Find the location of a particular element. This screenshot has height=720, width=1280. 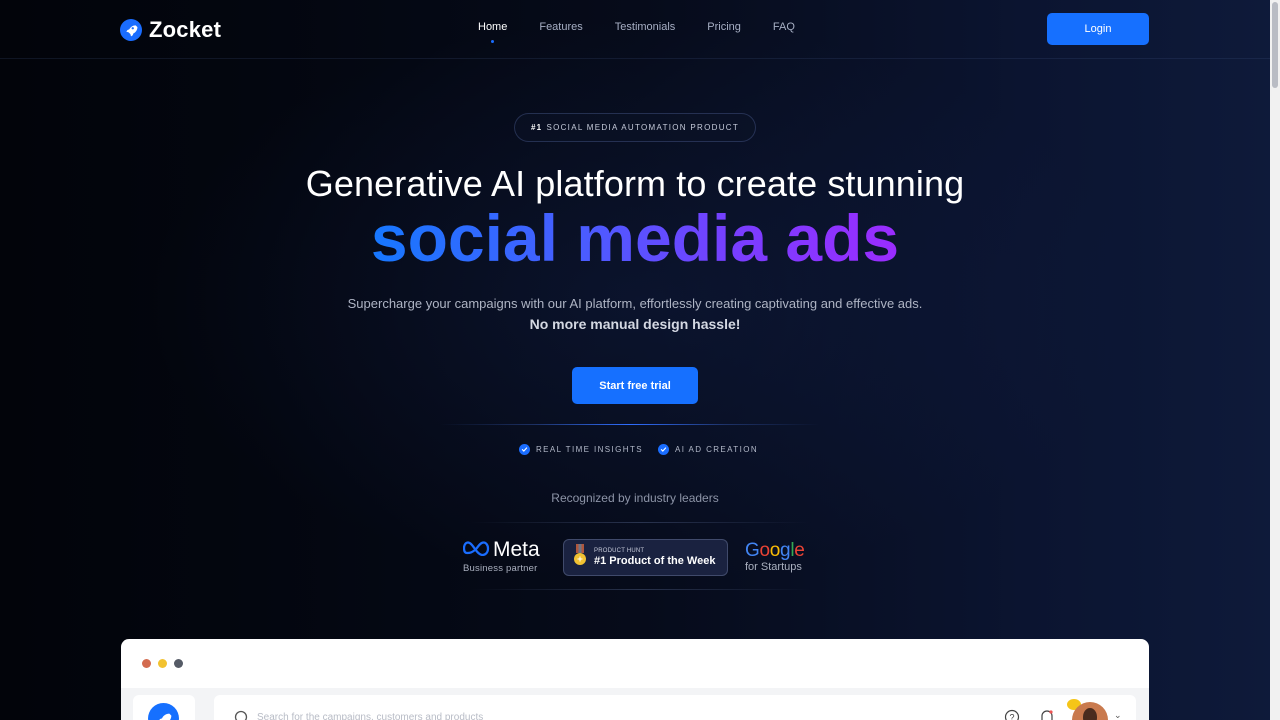

google-letter: G is located at coordinates (752, 550).